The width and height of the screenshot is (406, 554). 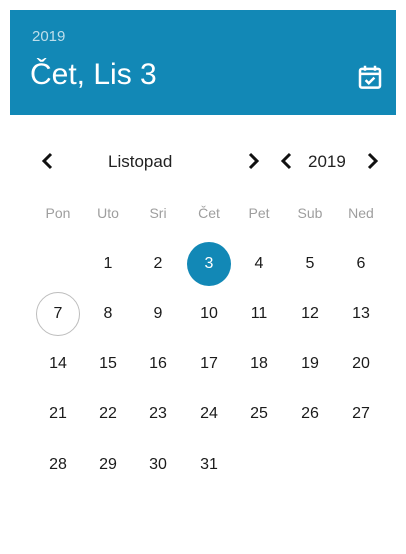 What do you see at coordinates (158, 314) in the screenshot?
I see `day-cell: 9` at bounding box center [158, 314].